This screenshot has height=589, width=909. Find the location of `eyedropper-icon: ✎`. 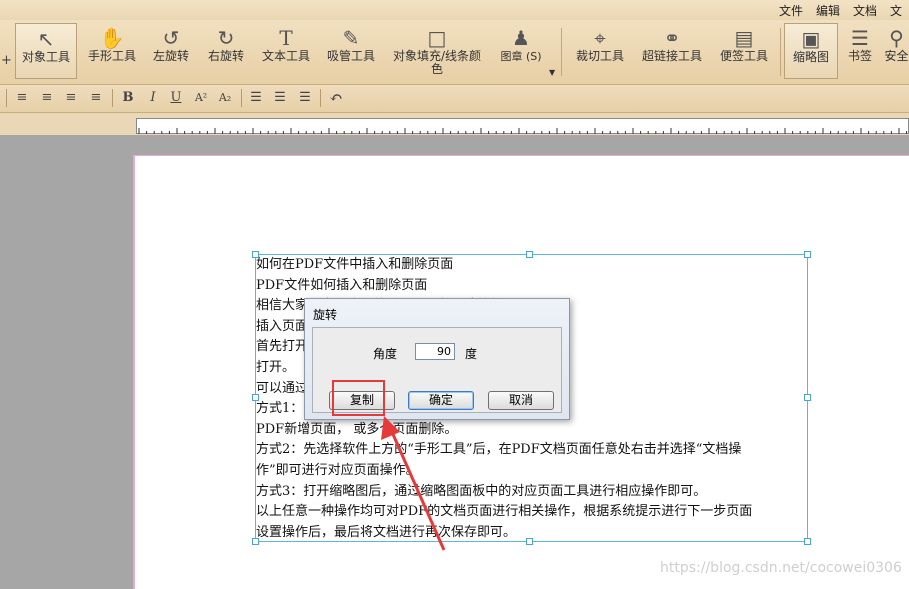

eyedropper-icon: ✎ is located at coordinates (351, 38).